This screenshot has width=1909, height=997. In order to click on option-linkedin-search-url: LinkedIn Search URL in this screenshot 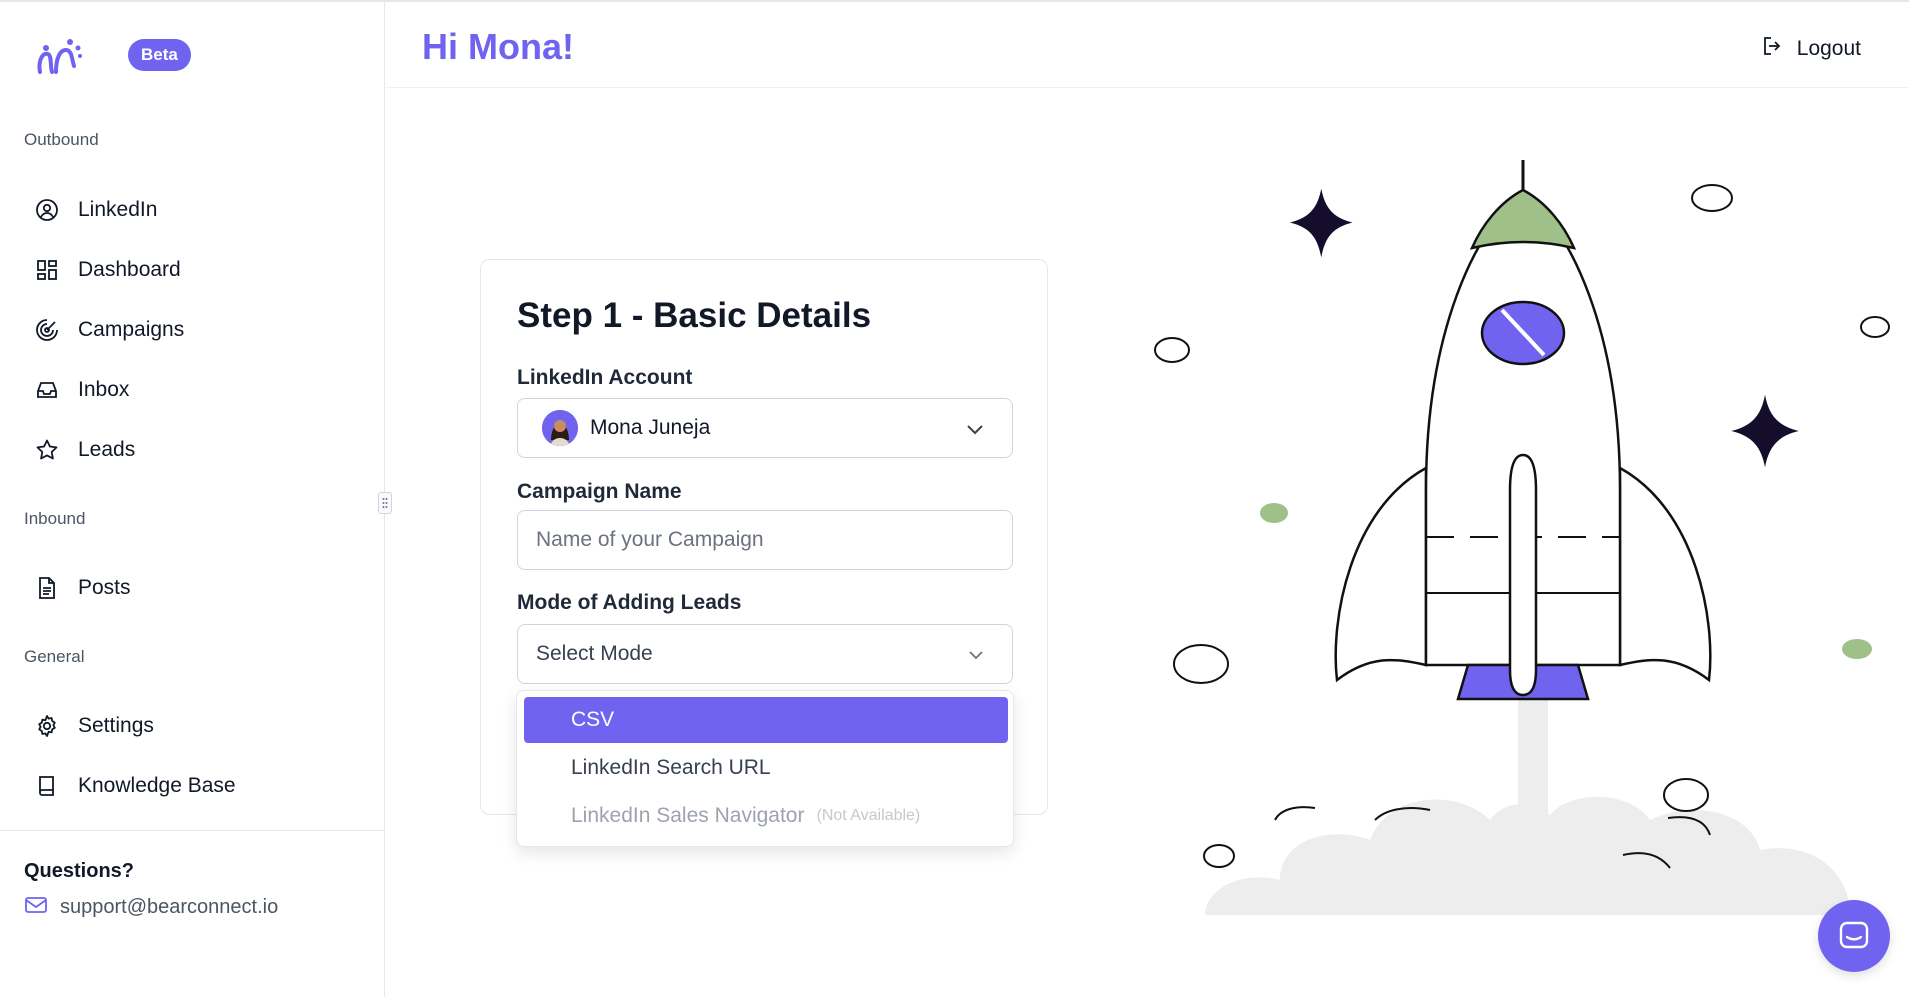, I will do `click(766, 768)`.